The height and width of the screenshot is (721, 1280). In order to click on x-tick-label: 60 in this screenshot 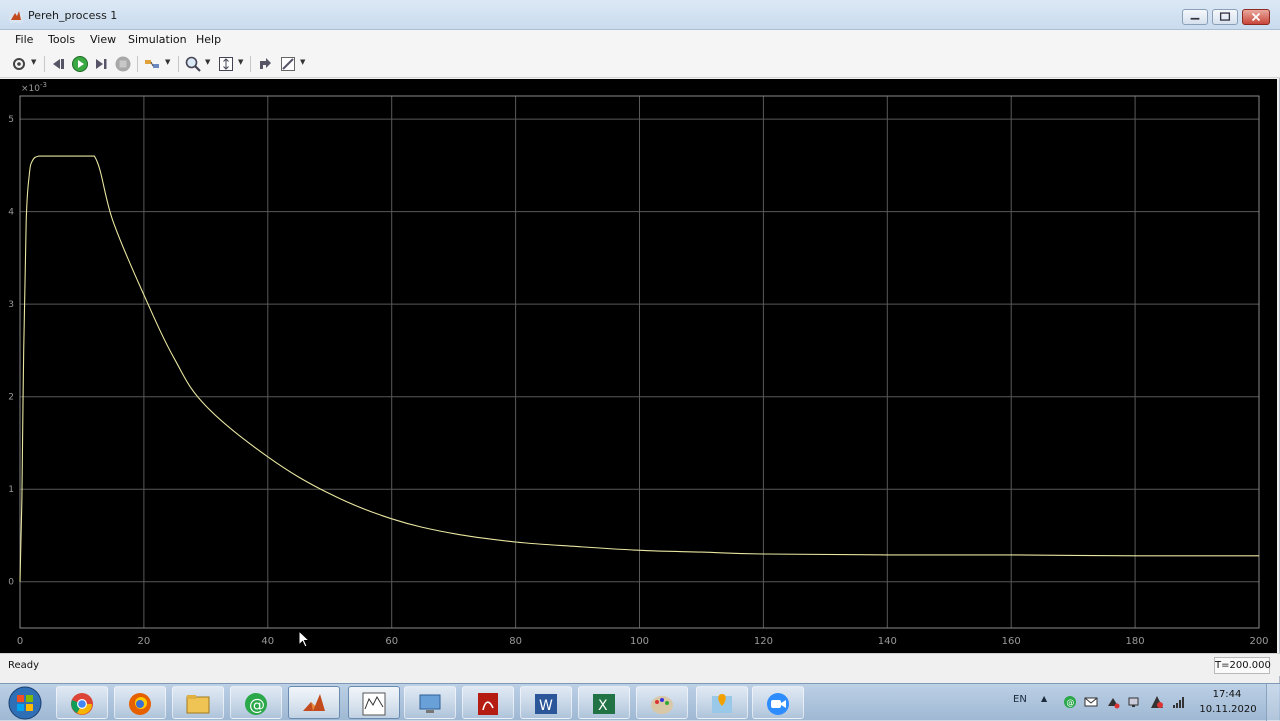, I will do `click(391, 641)`.